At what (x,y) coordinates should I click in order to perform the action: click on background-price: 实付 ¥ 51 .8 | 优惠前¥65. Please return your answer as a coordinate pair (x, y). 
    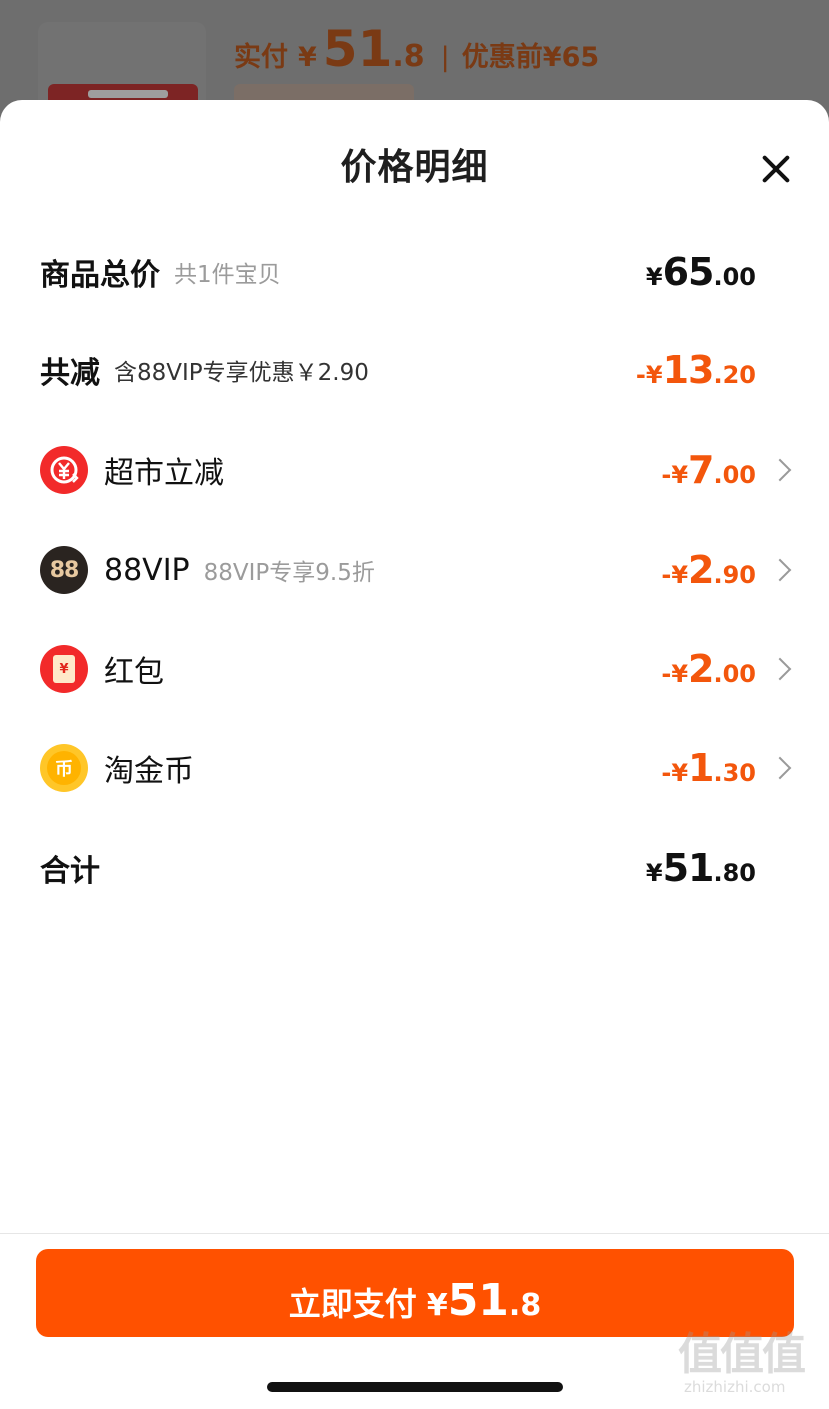
    Looking at the image, I should click on (417, 49).